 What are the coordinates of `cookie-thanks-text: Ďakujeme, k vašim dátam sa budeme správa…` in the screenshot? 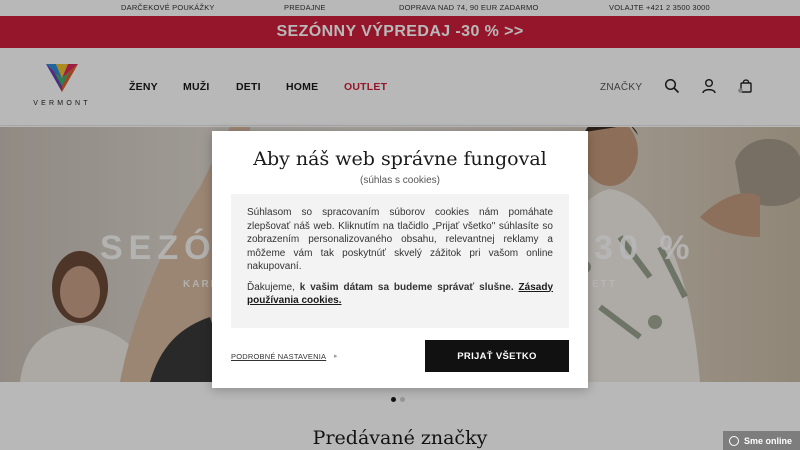 It's located at (400, 294).